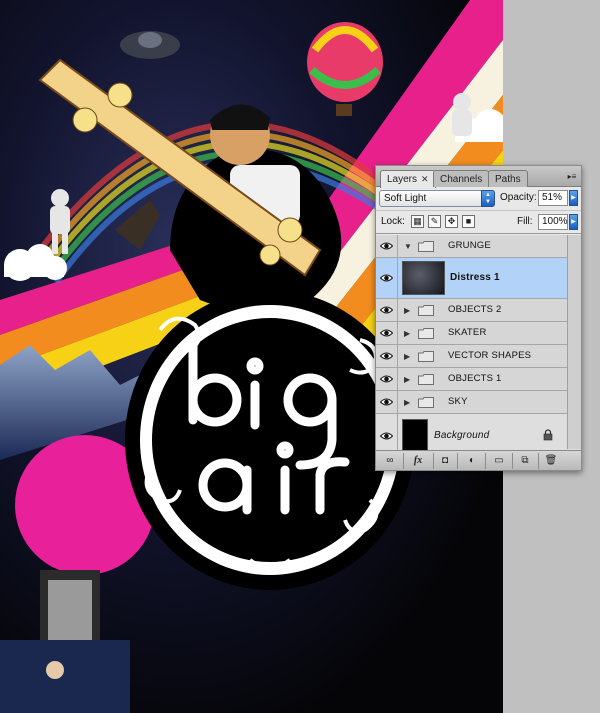 The image size is (600, 713). I want to click on tab-layers: Layers ✕, so click(408, 179).